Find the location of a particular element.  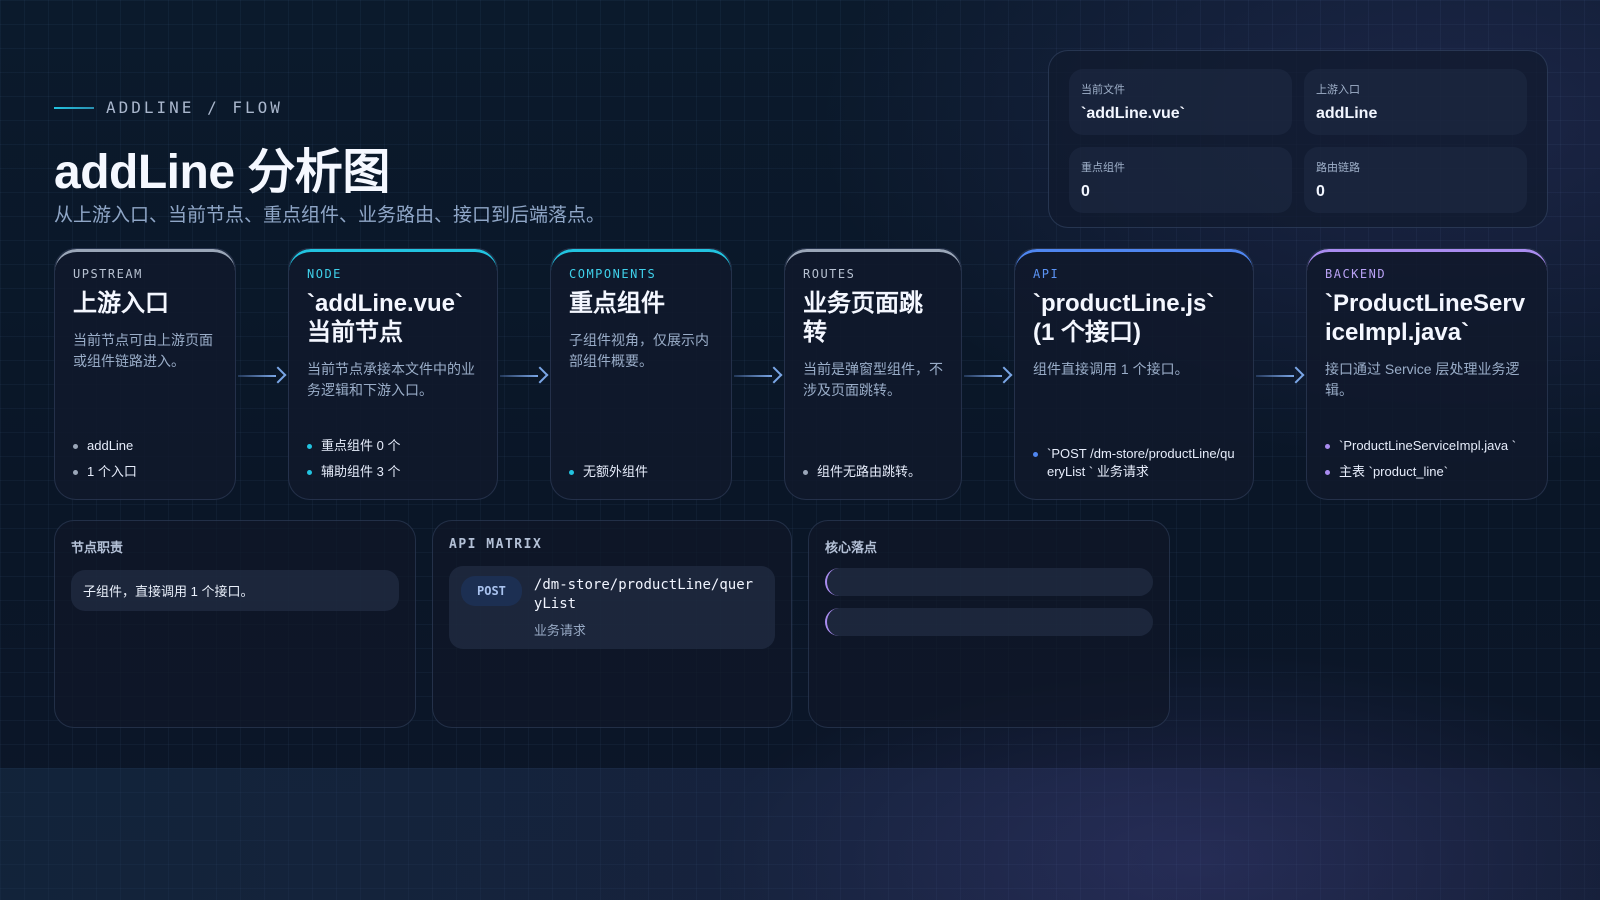

bottom-band is located at coordinates (800, 834).